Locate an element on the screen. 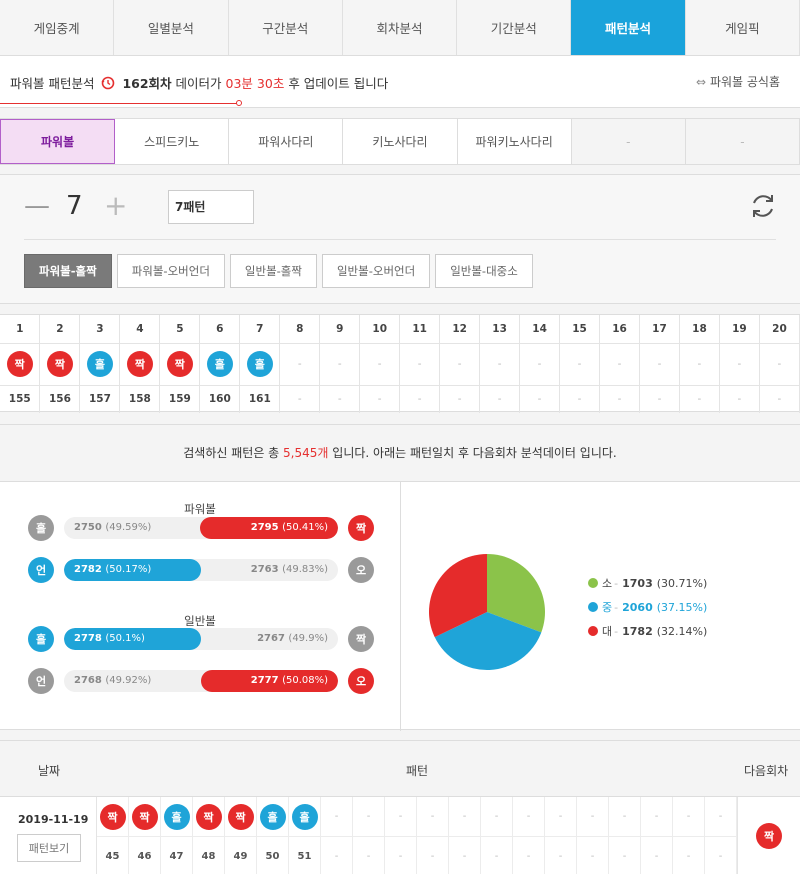  right-result-ball: 짝 is located at coordinates (361, 639).